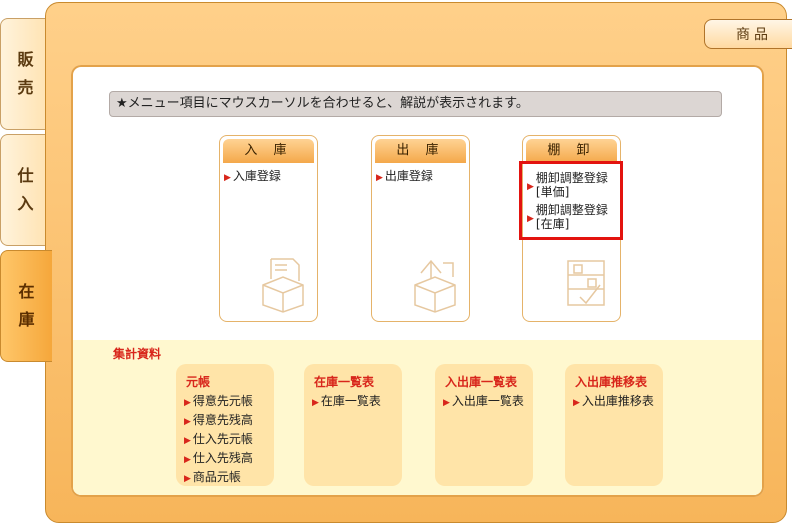  I want to click on tab-purchase-char-2: 入, so click(25, 203).